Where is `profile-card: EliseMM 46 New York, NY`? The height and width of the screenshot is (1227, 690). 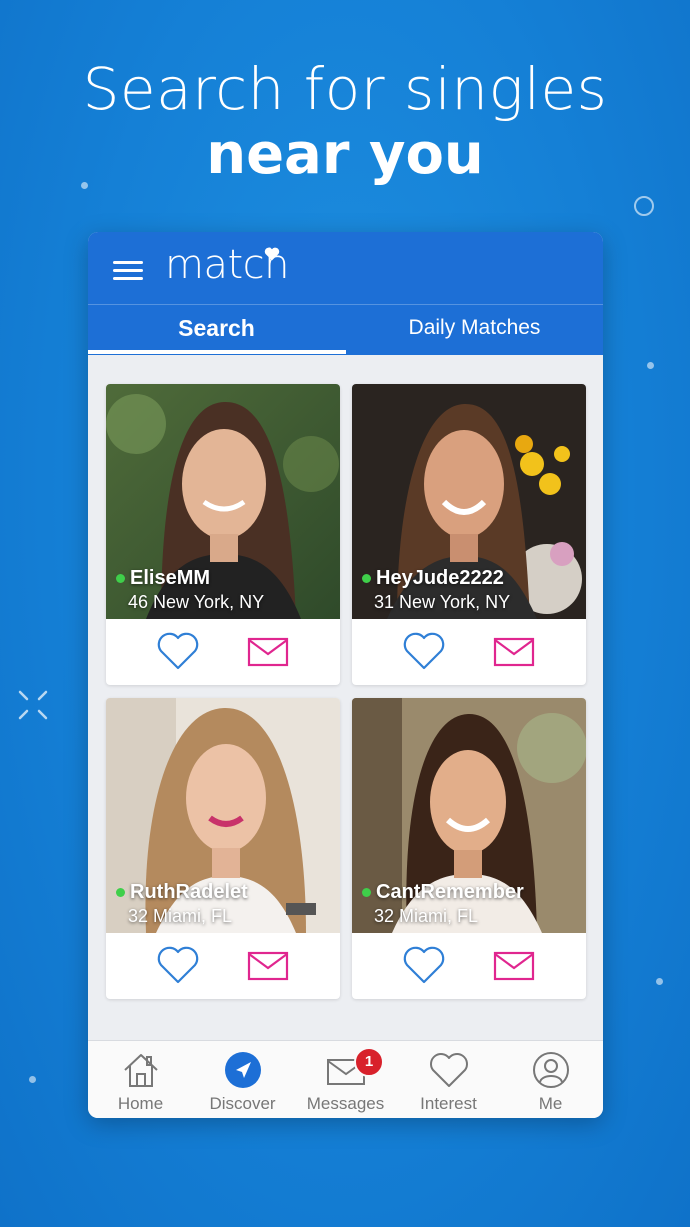 profile-card: EliseMM 46 New York, NY is located at coordinates (223, 534).